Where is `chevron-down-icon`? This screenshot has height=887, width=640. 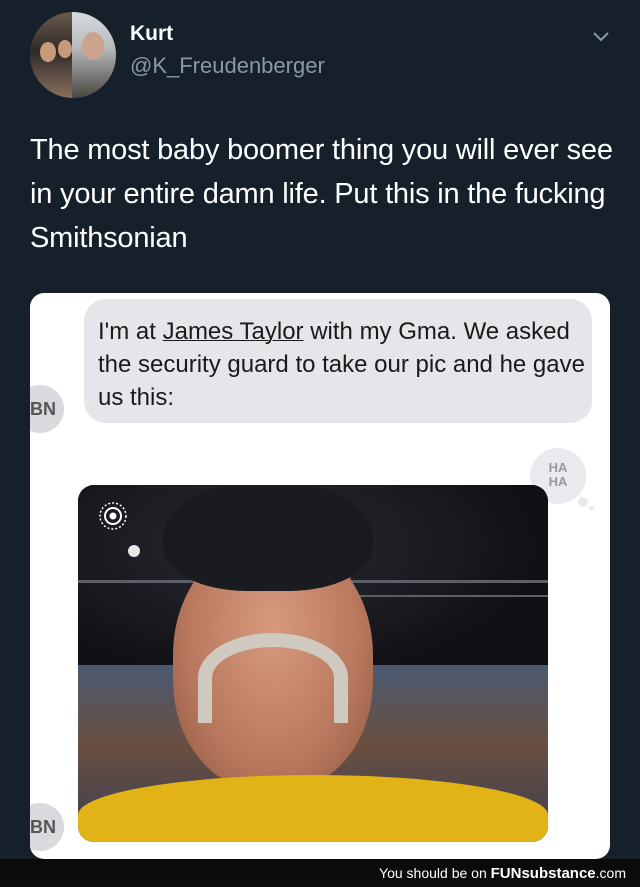
chevron-down-icon is located at coordinates (601, 37).